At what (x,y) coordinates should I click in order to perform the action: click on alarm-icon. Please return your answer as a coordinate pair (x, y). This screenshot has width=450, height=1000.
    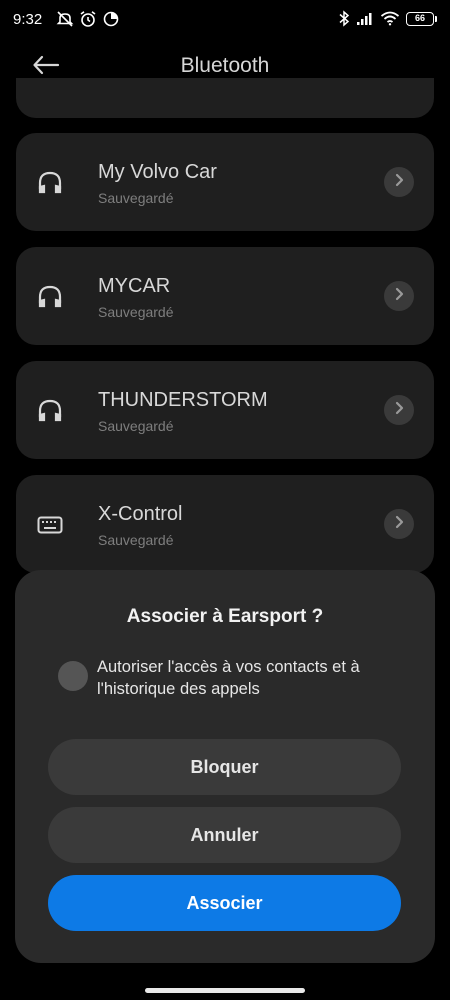
    Looking at the image, I should click on (88, 19).